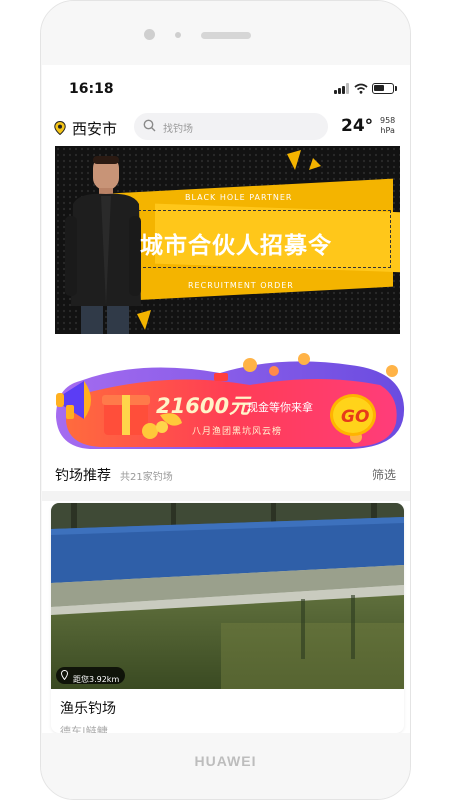 The image size is (450, 800). Describe the element at coordinates (239, 197) in the screenshot. I see `banner-subtitle-top: BLACK HOLE PARTNER` at that location.